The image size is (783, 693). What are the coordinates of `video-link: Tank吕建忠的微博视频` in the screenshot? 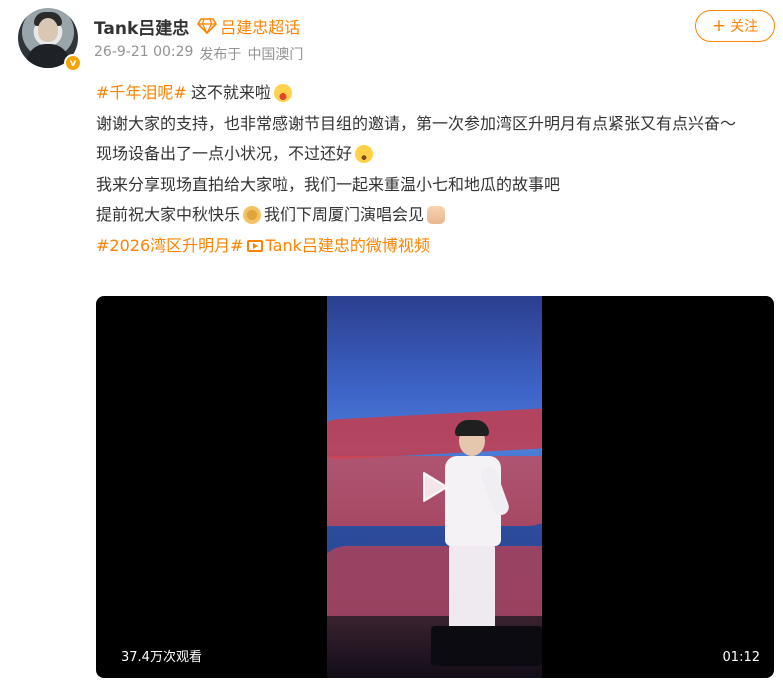 It's located at (337, 246).